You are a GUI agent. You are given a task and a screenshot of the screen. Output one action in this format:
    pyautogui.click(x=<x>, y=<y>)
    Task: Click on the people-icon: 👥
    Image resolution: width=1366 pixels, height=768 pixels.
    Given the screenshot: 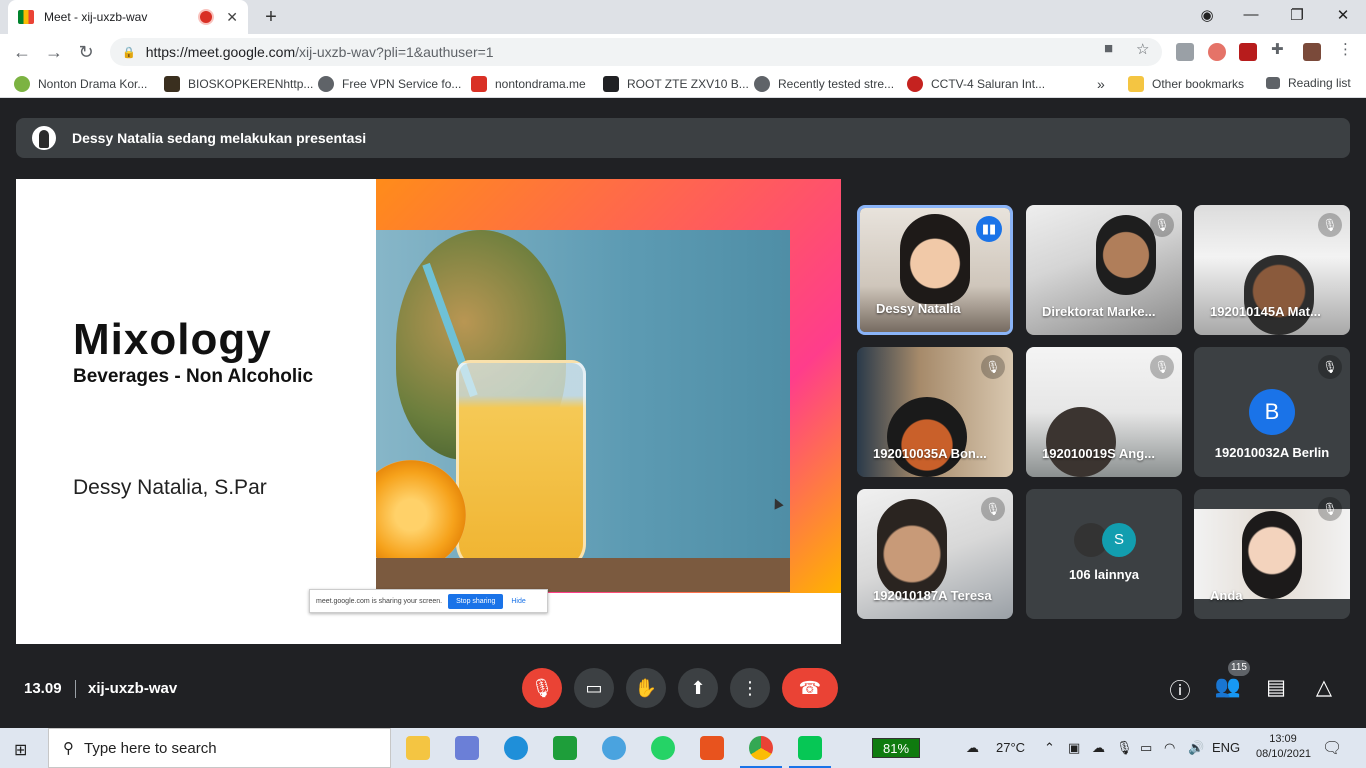 What is the action you would take?
    pyautogui.click(x=1228, y=687)
    